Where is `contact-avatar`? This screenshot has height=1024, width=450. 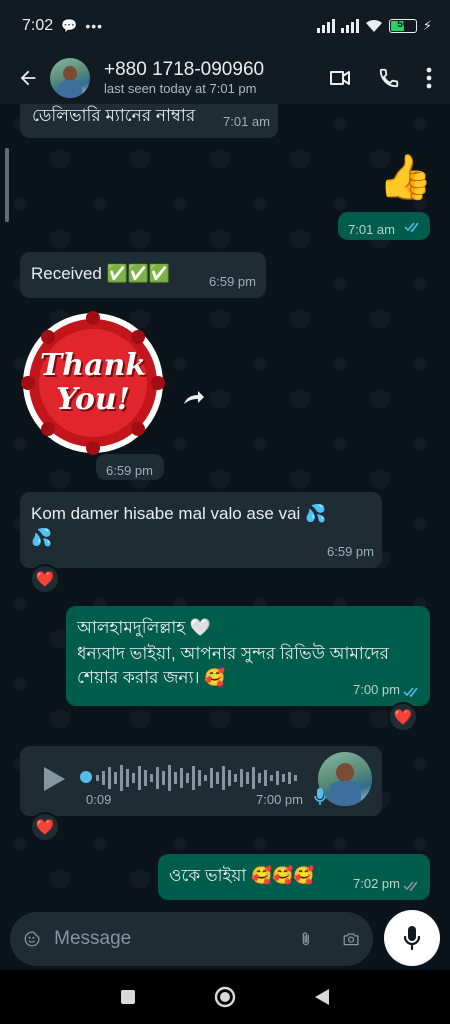
contact-avatar is located at coordinates (70, 78).